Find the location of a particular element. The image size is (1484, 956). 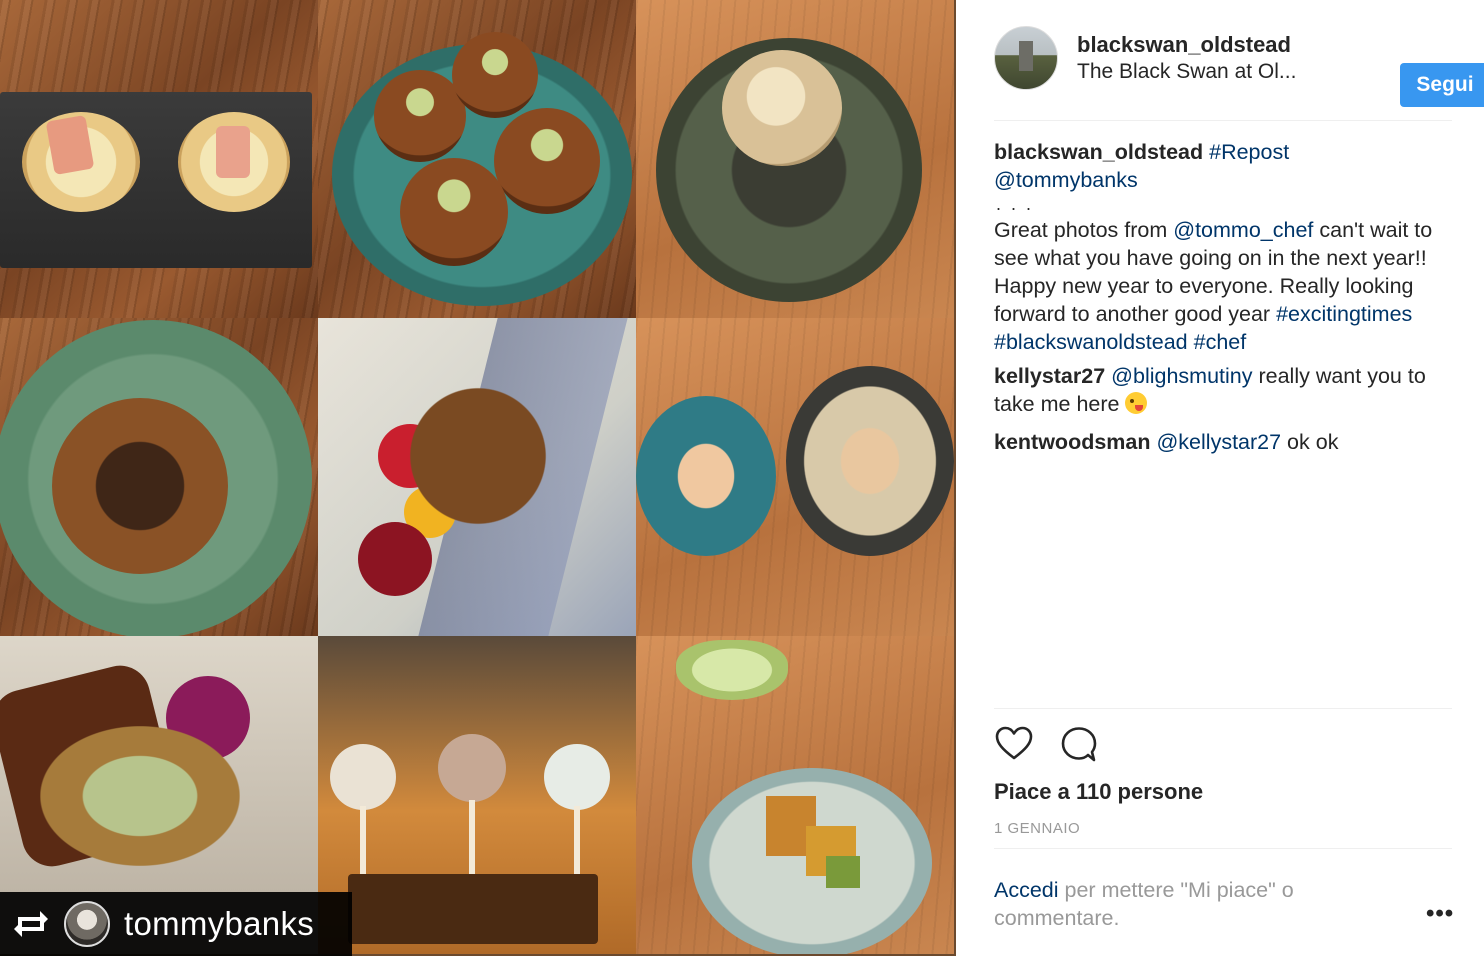

footer-divider is located at coordinates (1223, 848).